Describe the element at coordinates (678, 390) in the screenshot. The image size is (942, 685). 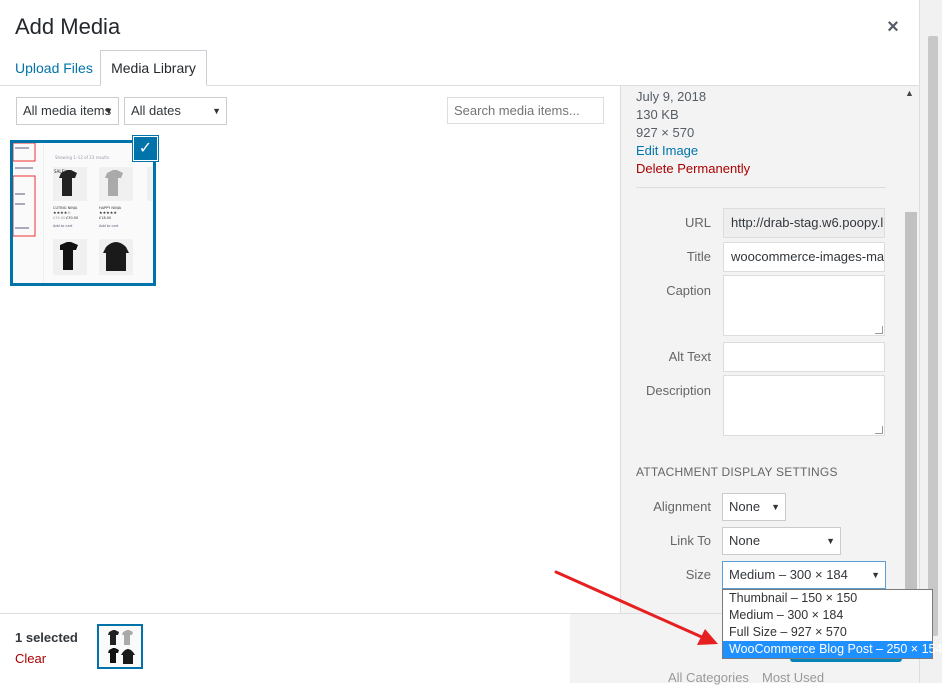
I see `description-label: Description` at that location.